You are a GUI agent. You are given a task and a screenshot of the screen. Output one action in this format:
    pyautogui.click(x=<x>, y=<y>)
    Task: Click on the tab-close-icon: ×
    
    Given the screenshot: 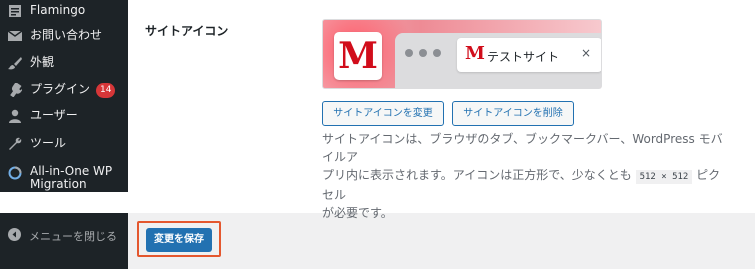 What is the action you would take?
    pyautogui.click(x=586, y=53)
    